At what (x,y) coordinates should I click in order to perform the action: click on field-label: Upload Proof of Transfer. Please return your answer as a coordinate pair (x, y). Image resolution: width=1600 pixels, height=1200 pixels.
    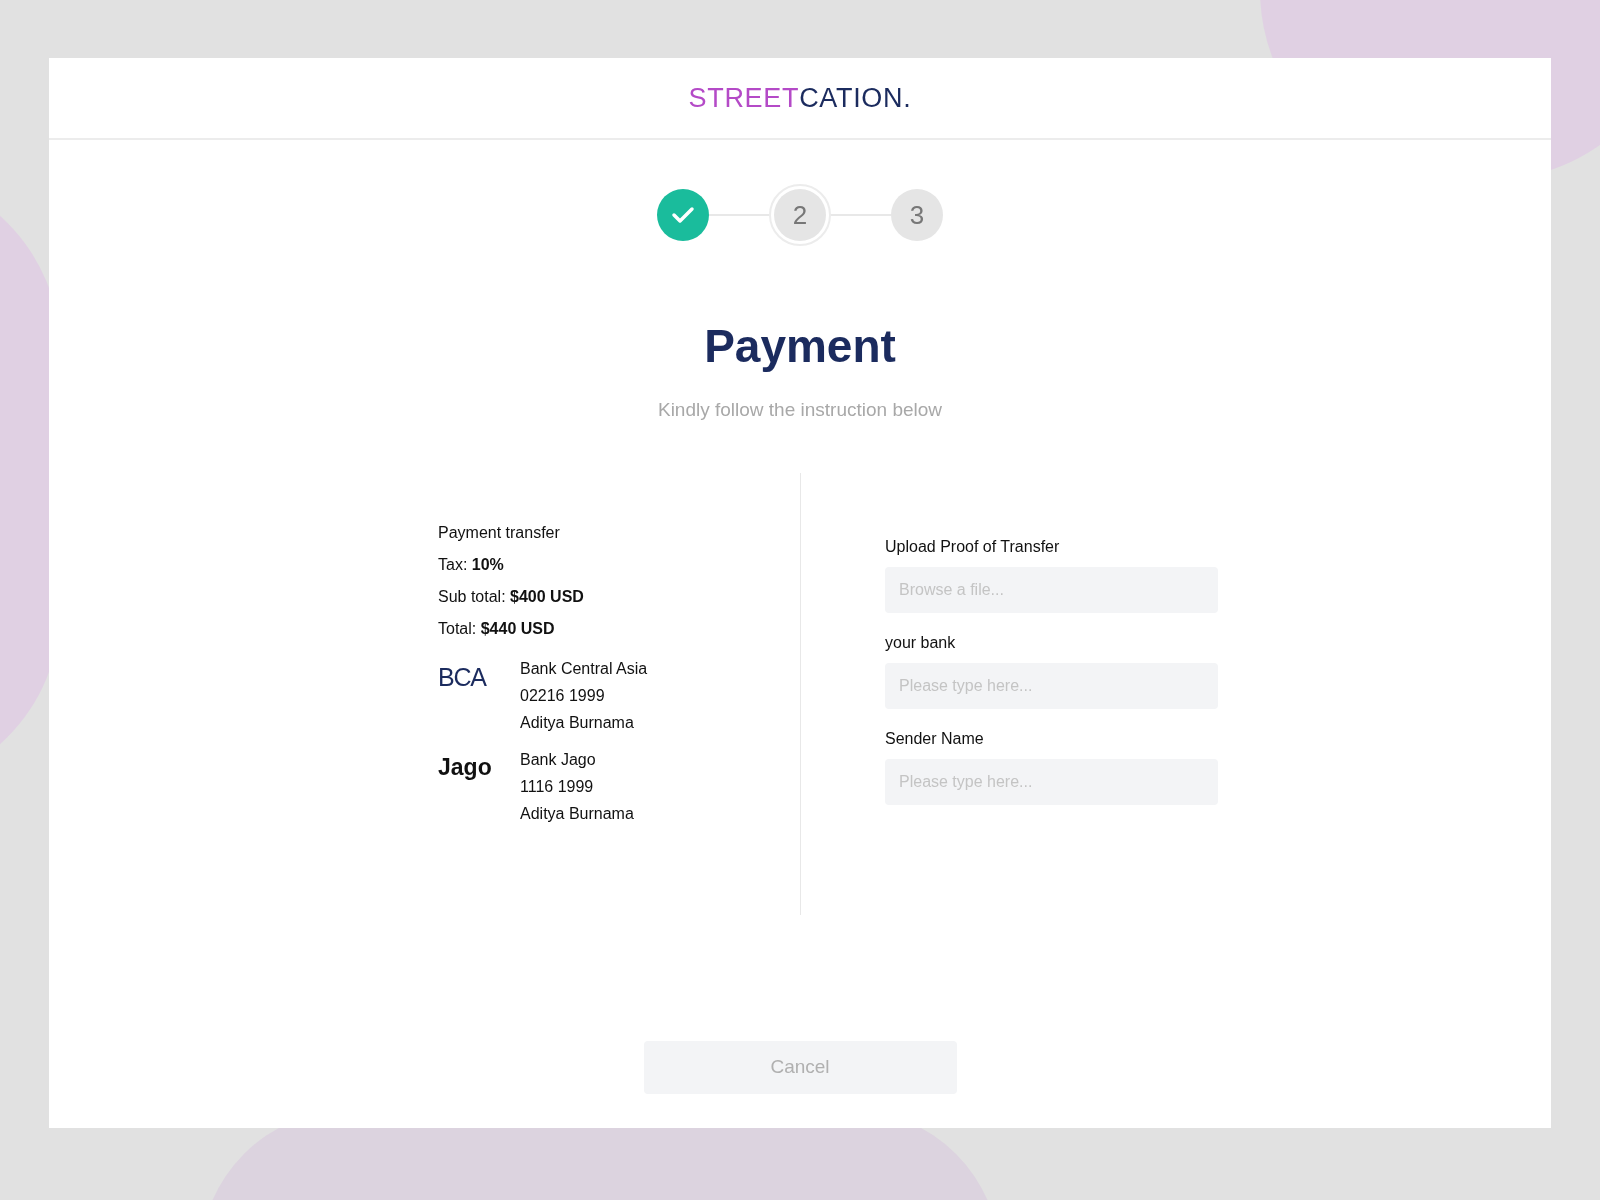
    Looking at the image, I should click on (973, 546).